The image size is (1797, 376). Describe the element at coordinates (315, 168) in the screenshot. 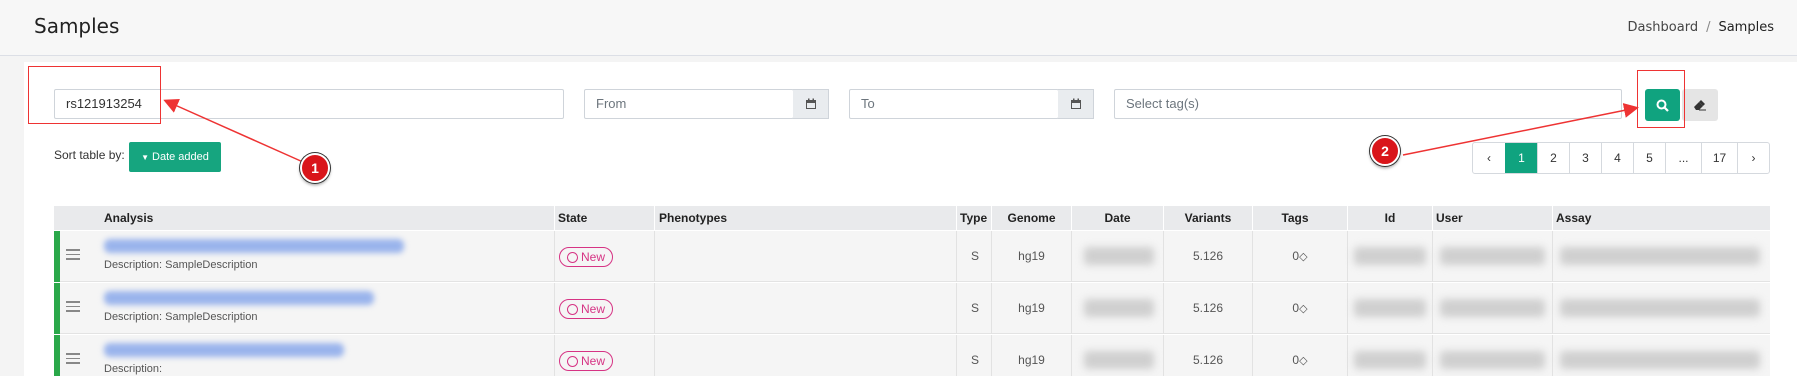

I see `annotation-marker-1: 1` at that location.